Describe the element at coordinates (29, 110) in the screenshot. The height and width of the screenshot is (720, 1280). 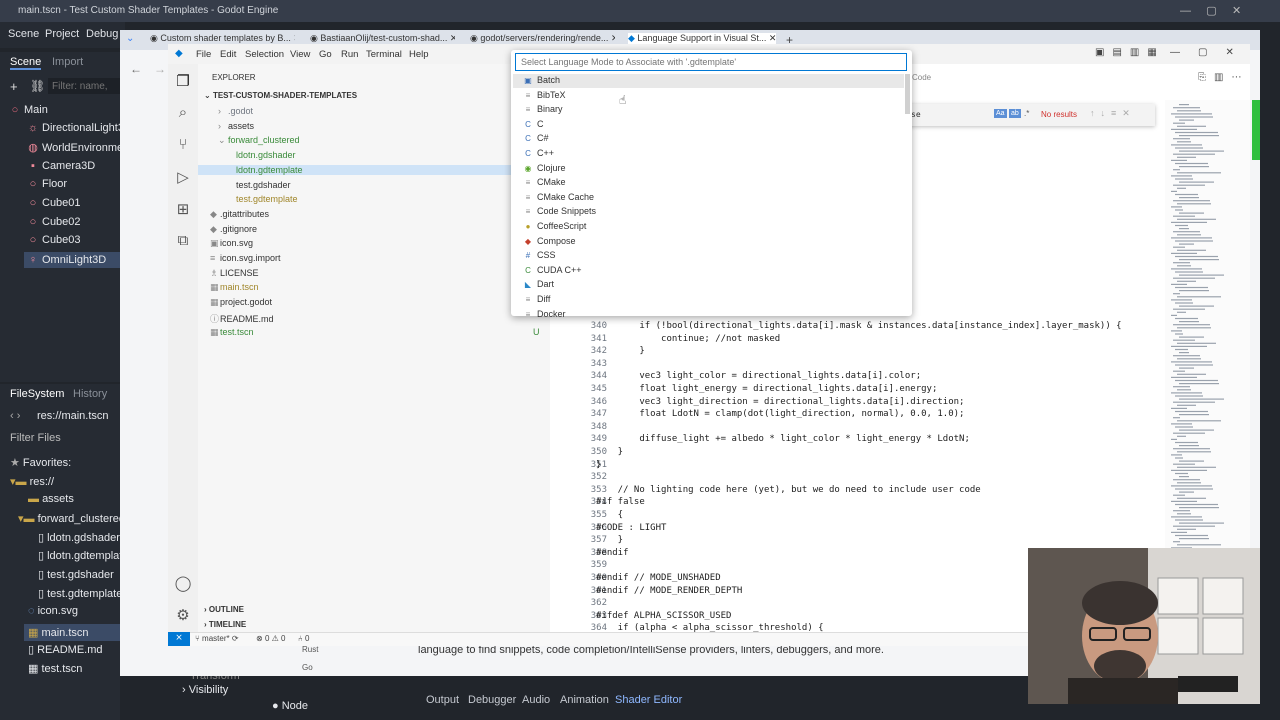
I see `tree-root-main: ○ Main` at that location.